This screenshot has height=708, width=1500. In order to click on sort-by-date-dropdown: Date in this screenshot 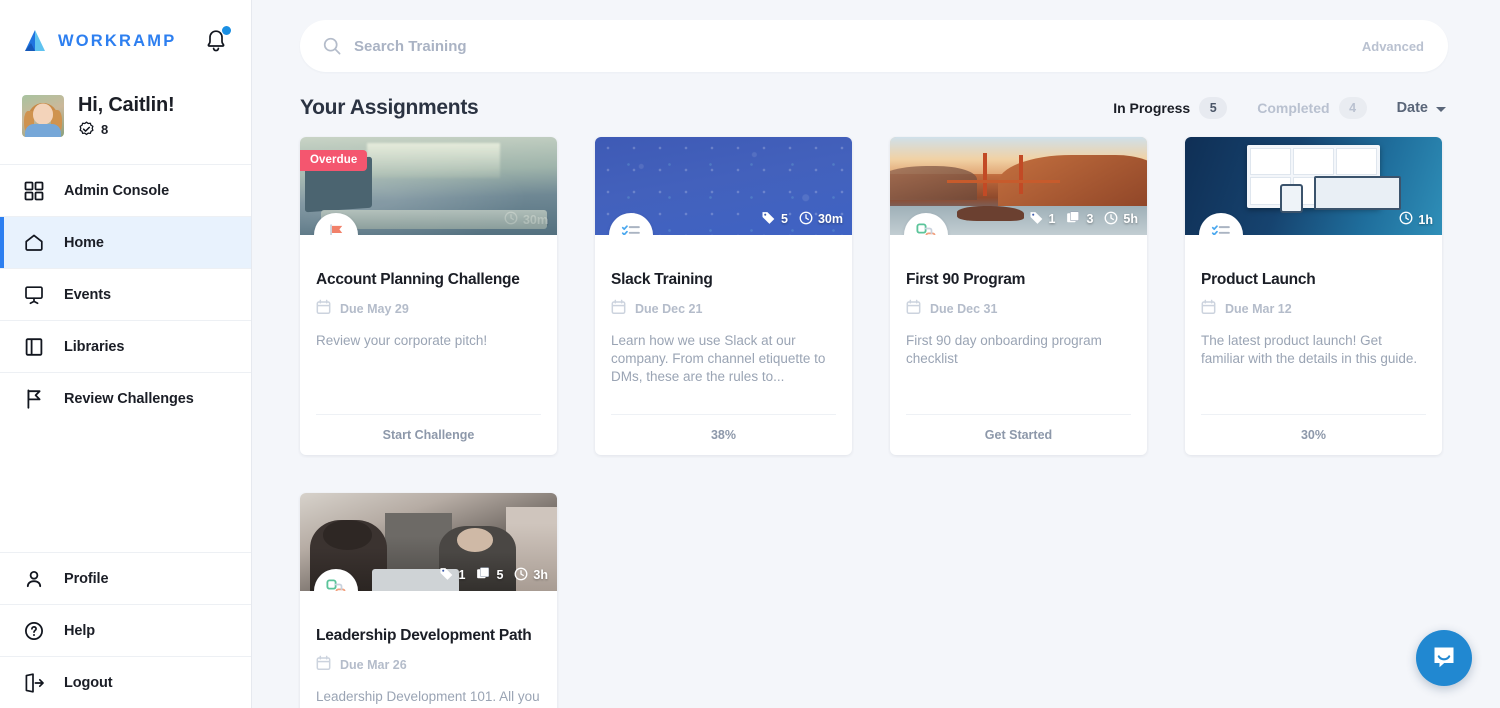, I will do `click(1421, 108)`.